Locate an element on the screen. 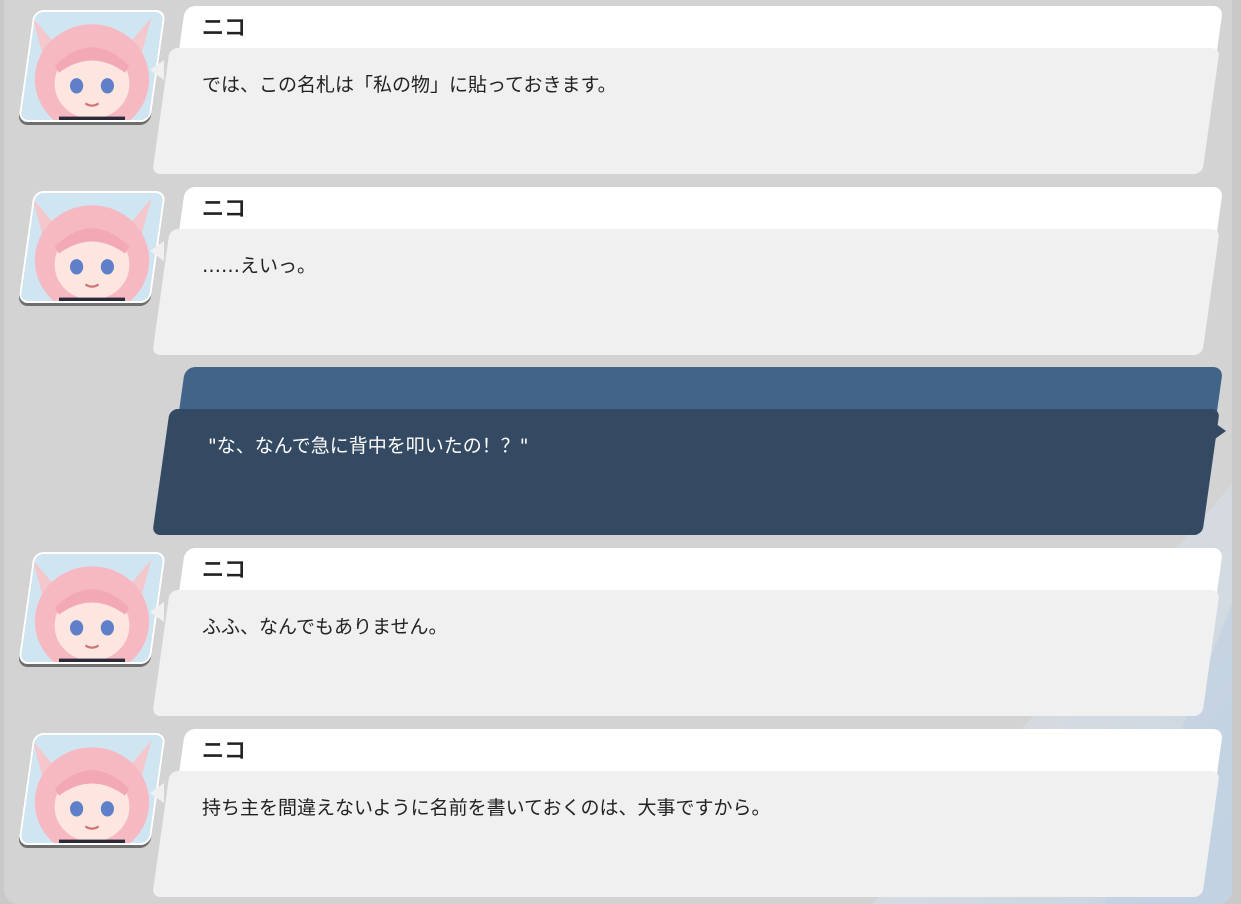 The height and width of the screenshot is (904, 1241). message-text: 持ち主を間違えないように名前を書いておくのは、大事ですから。 is located at coordinates (486, 808).